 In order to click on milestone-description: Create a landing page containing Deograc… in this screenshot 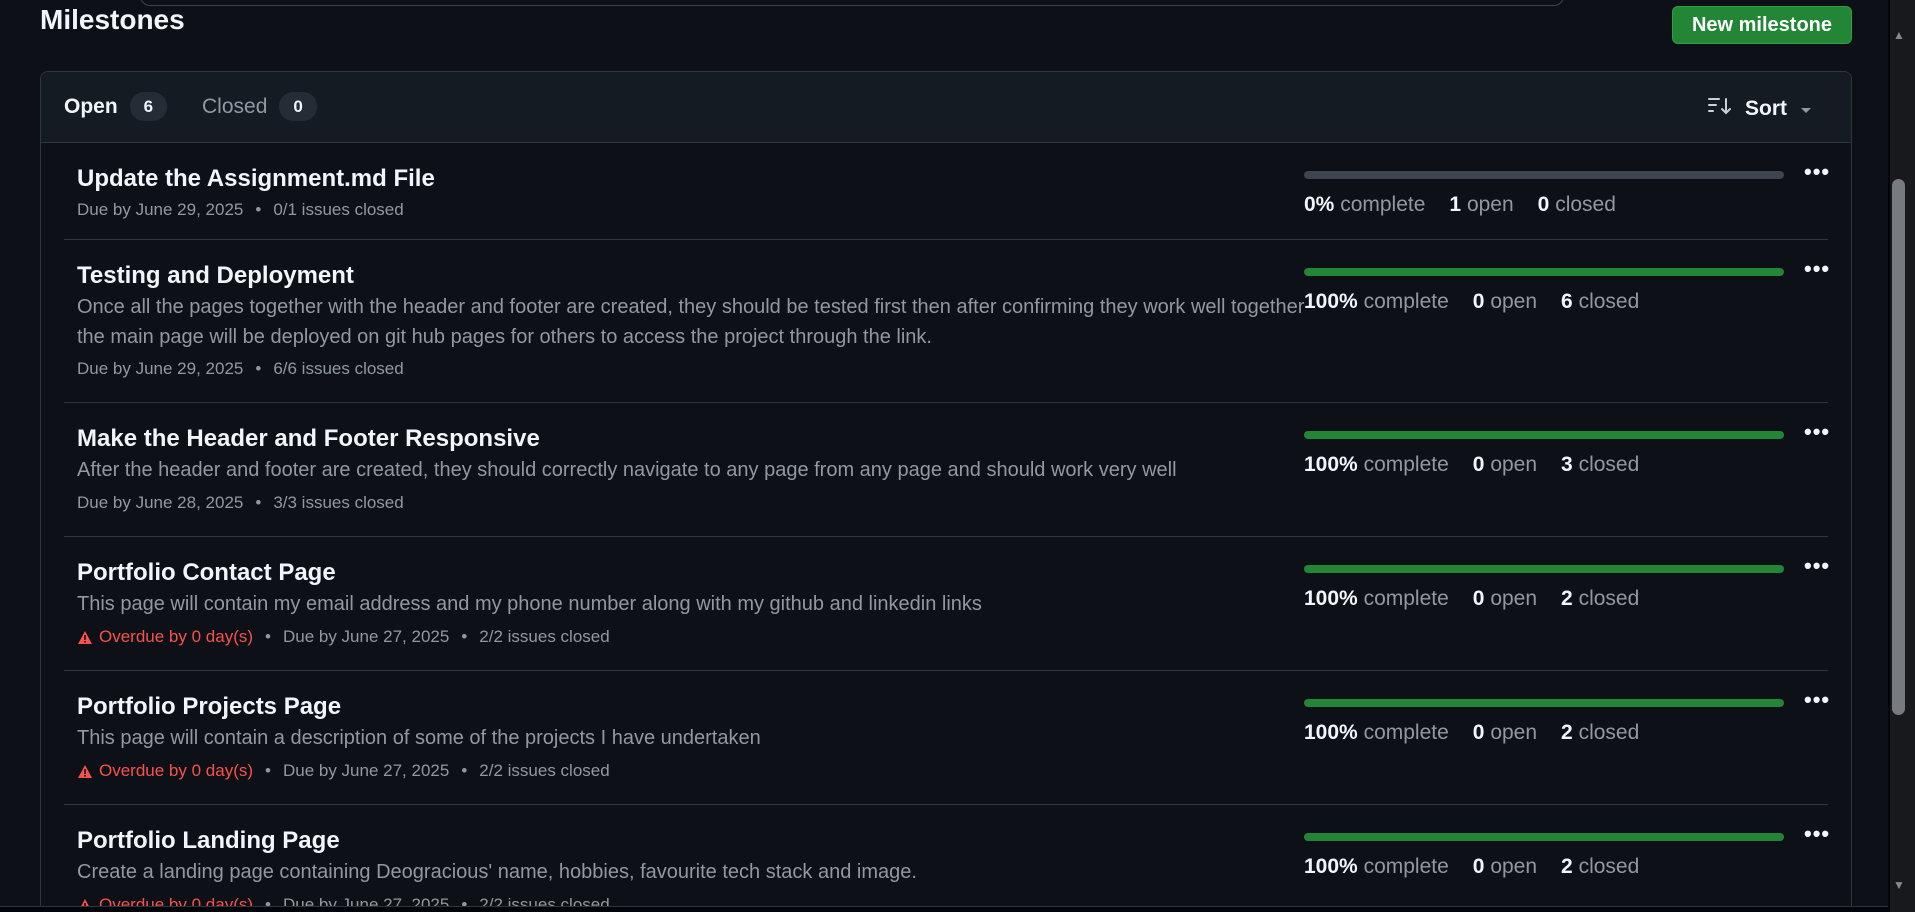, I will do `click(497, 872)`.